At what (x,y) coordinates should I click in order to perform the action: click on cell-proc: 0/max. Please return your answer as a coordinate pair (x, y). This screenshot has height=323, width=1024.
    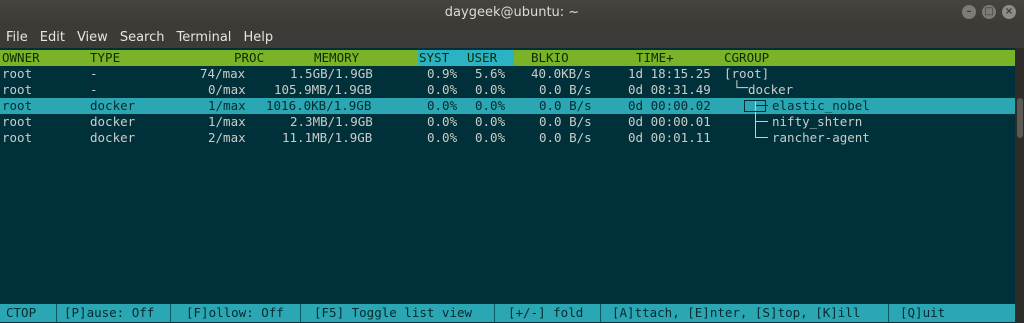
    Looking at the image, I should click on (227, 89).